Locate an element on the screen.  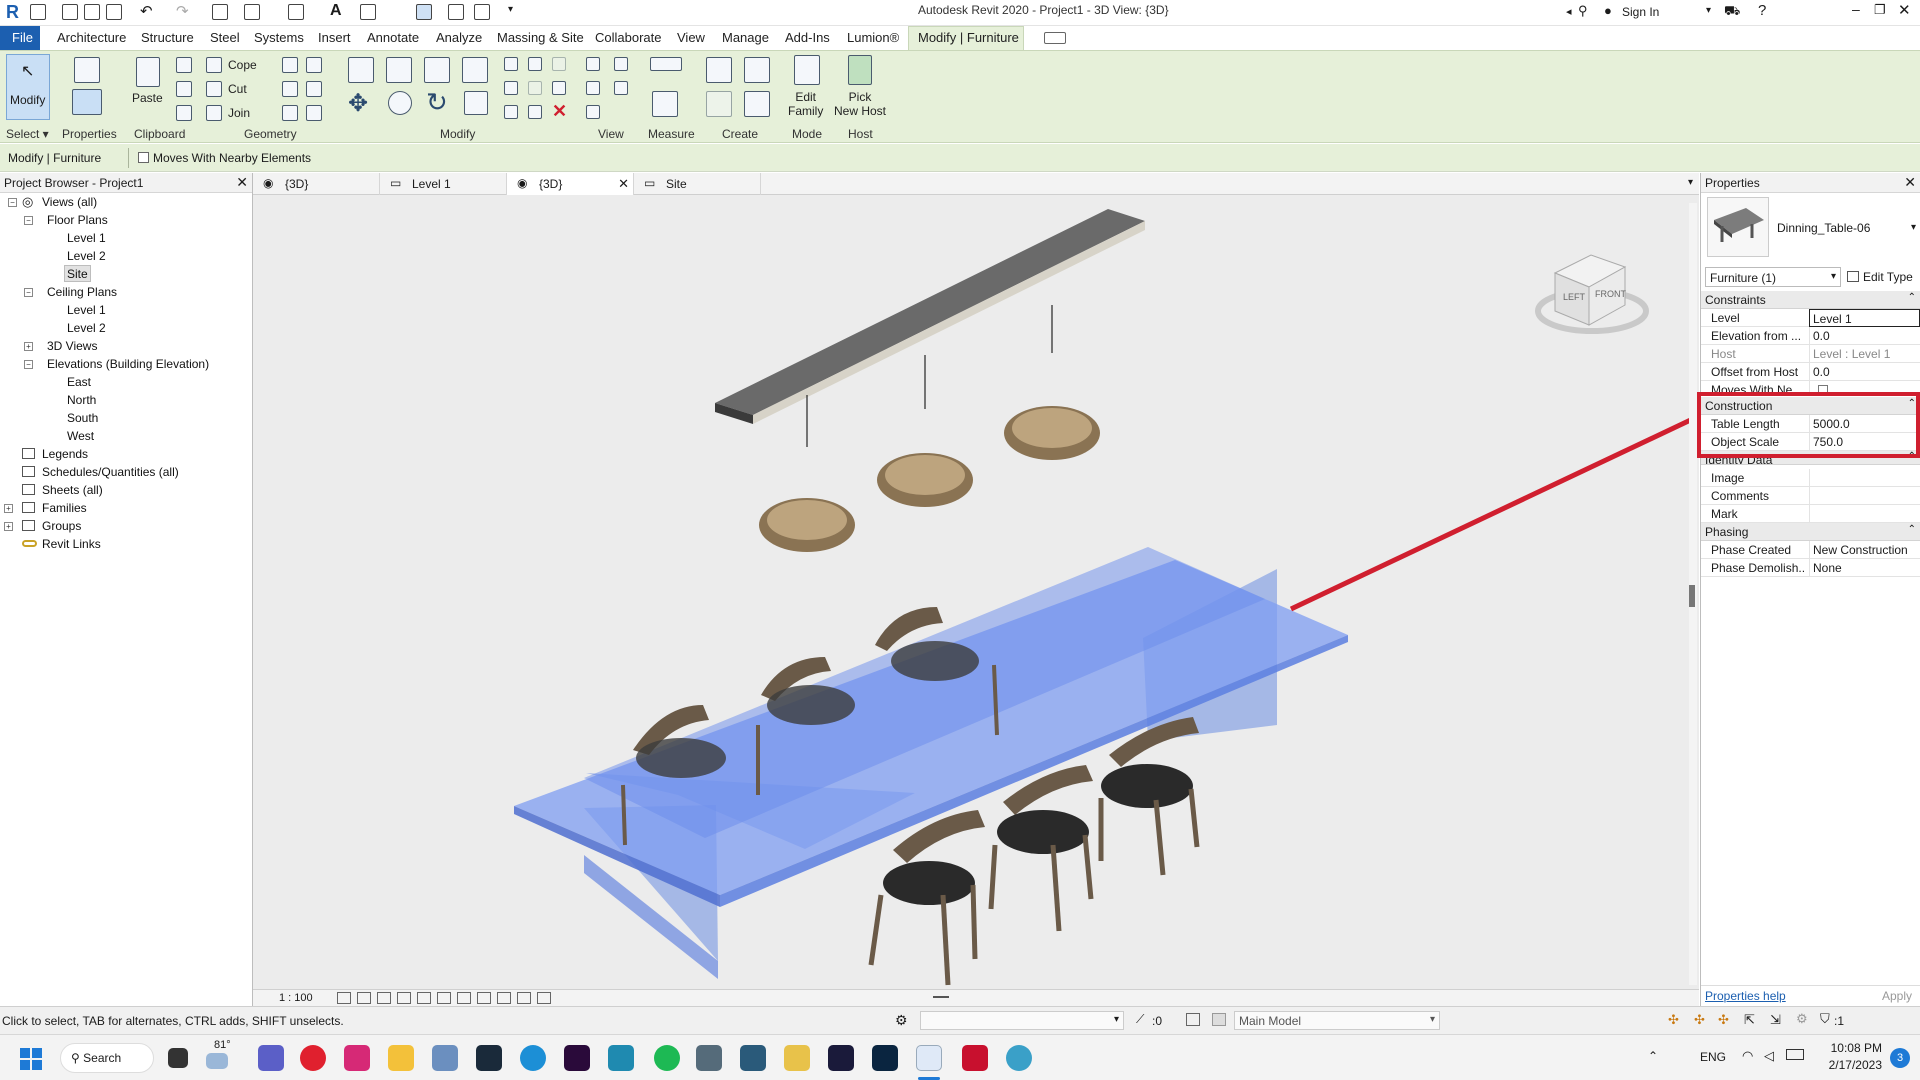
type-name: Dinning_Table-06 is located at coordinates (1823, 228).